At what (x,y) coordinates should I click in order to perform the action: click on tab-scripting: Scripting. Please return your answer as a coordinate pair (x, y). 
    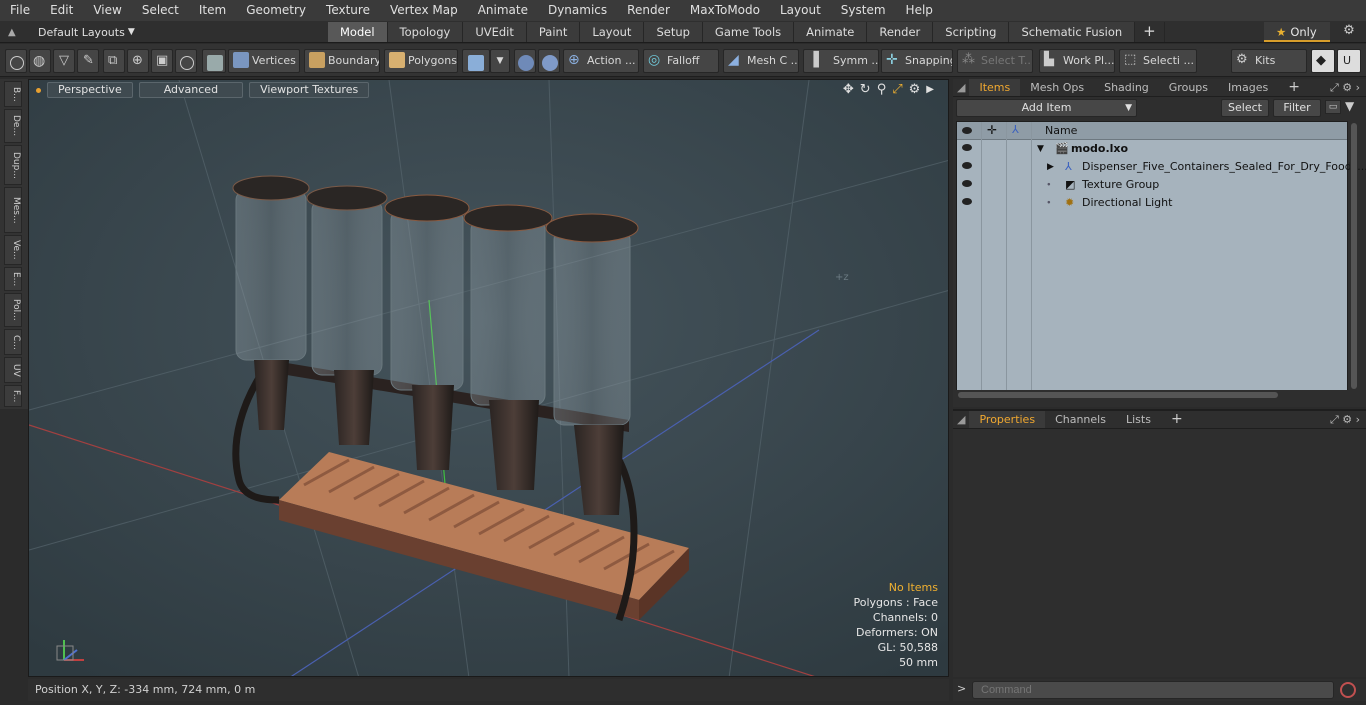
    Looking at the image, I should click on (971, 32).